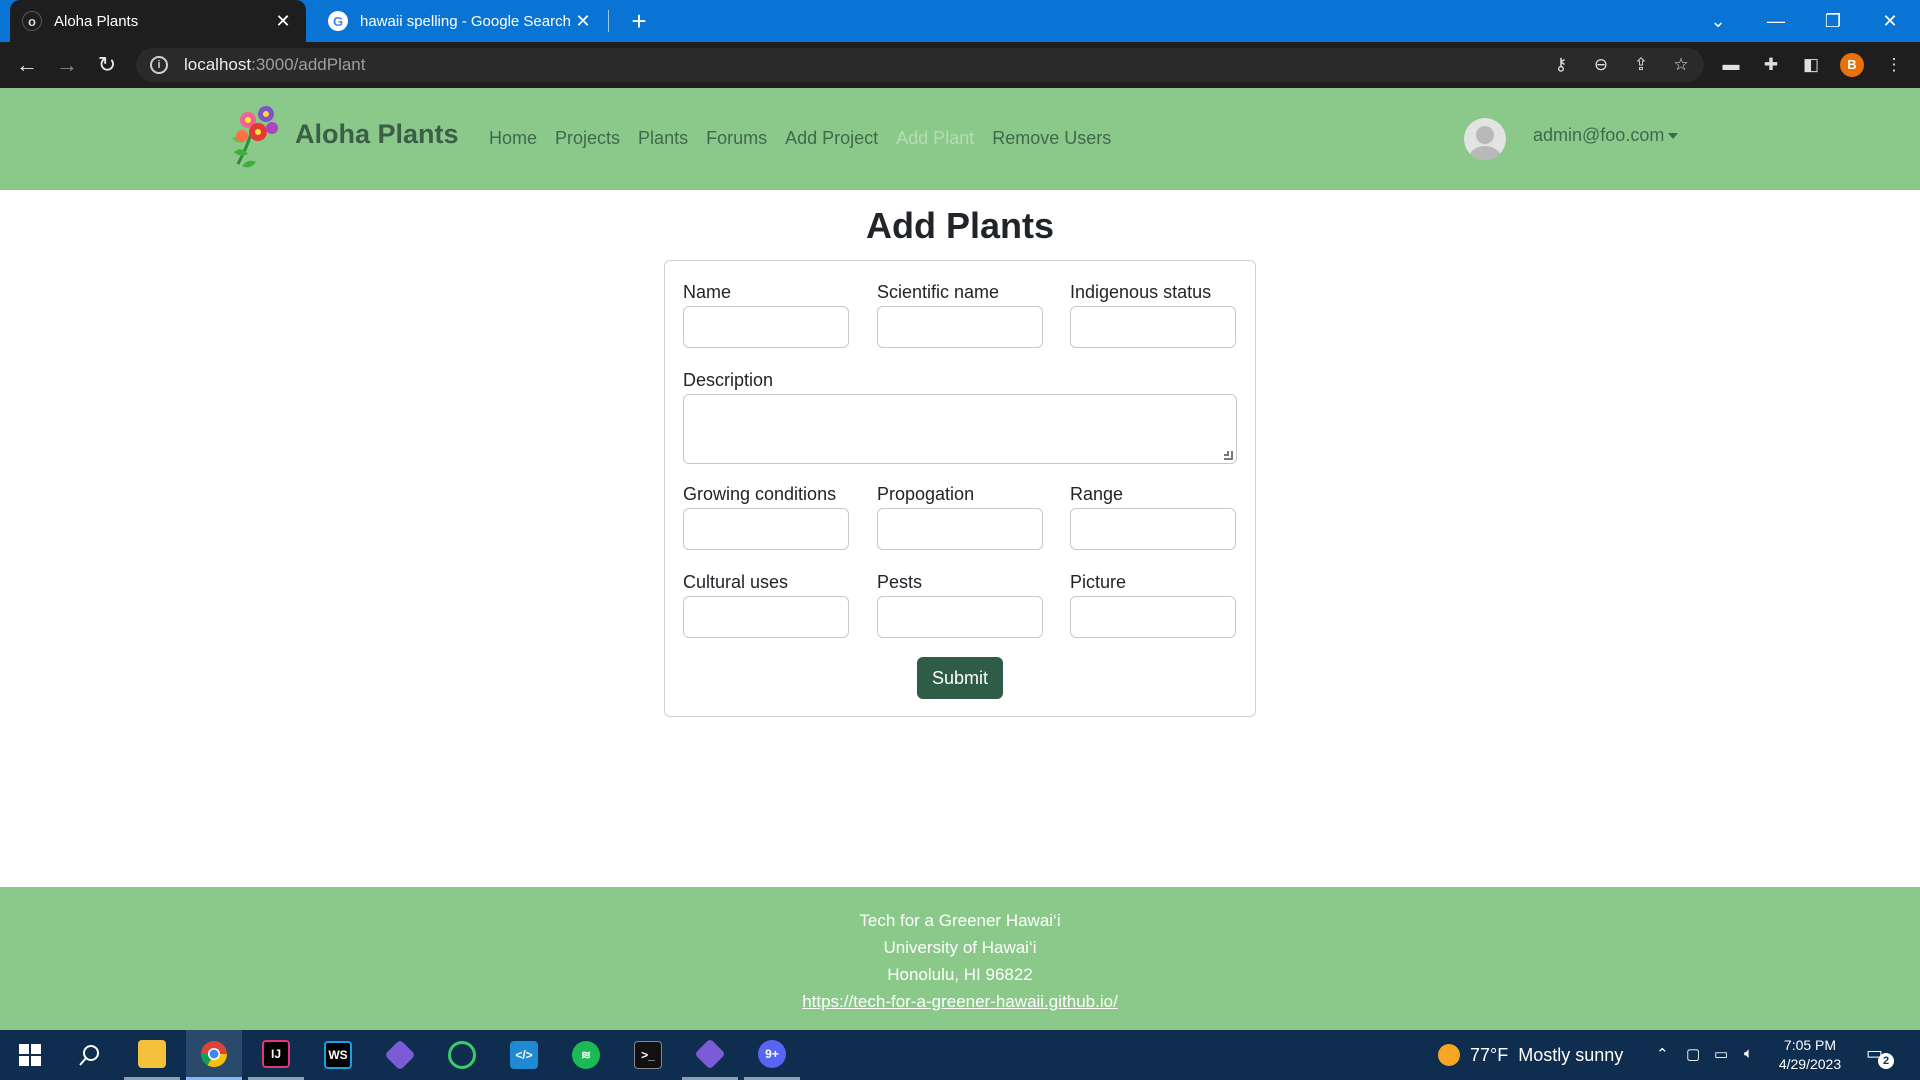 Image resolution: width=1920 pixels, height=1080 pixels. Describe the element at coordinates (960, 327) in the screenshot. I see `scientific-name-input` at that location.